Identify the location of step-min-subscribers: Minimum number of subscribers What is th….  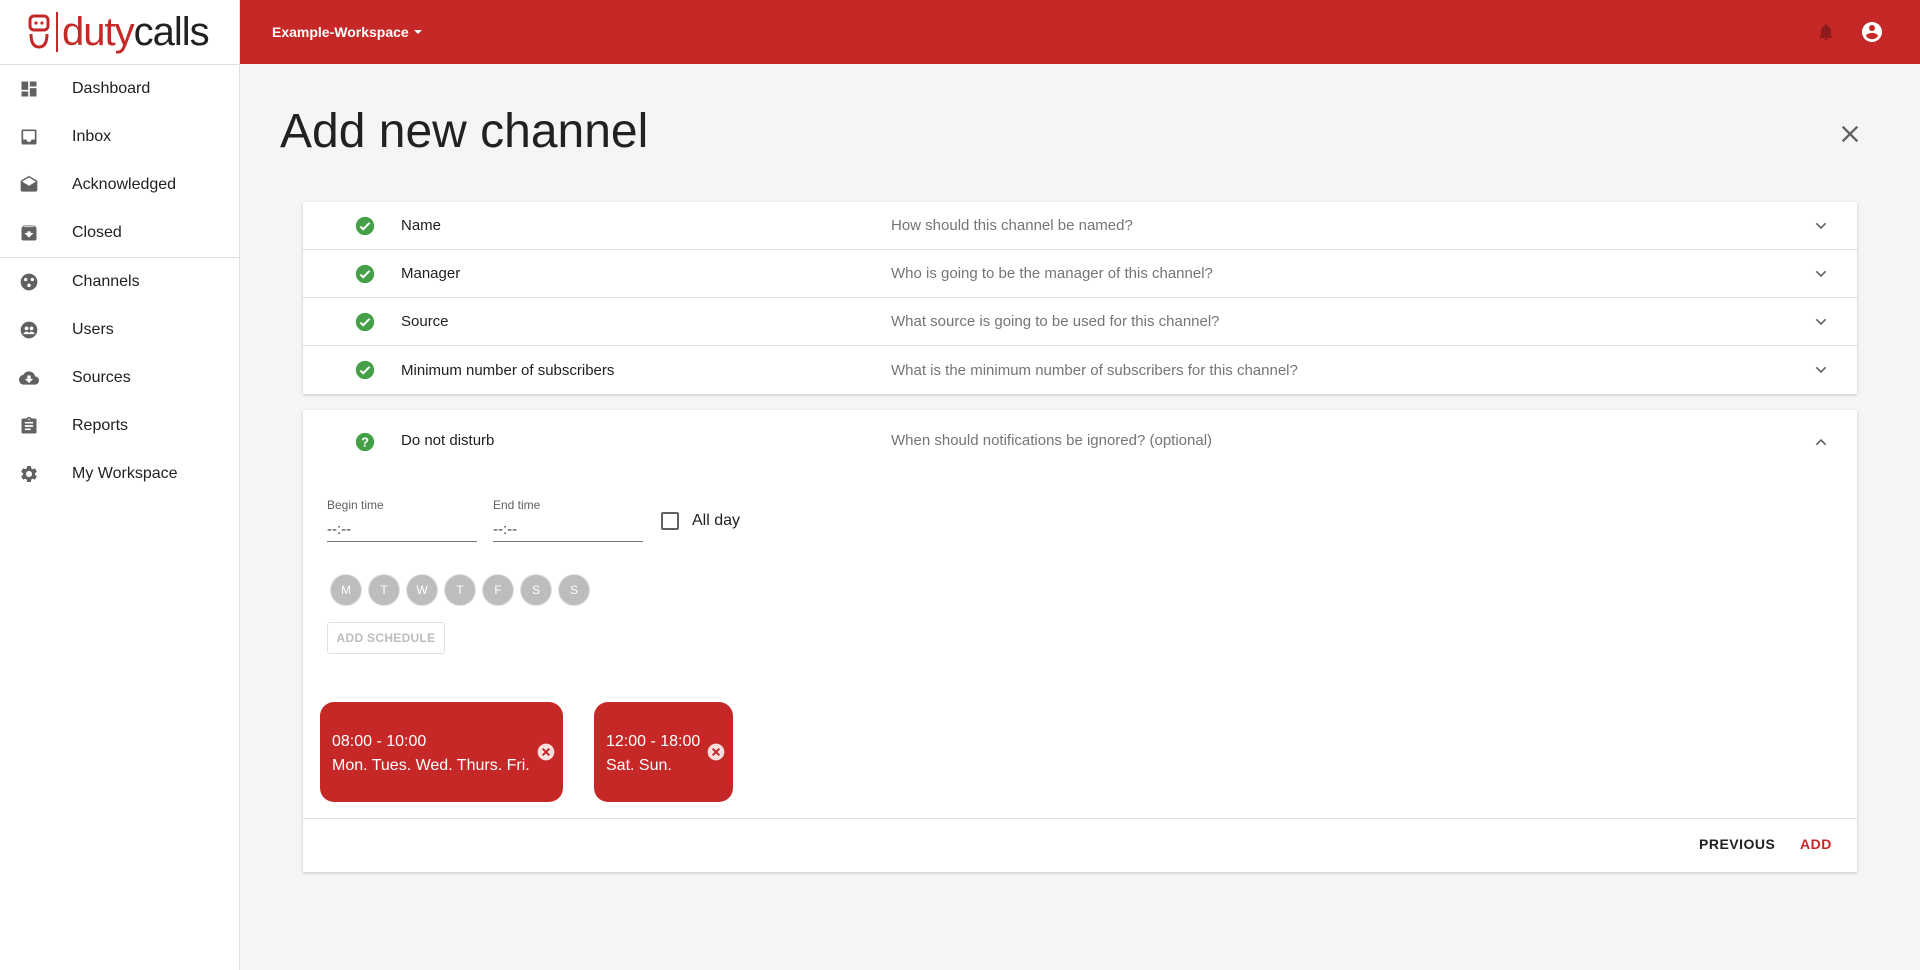
(1080, 370).